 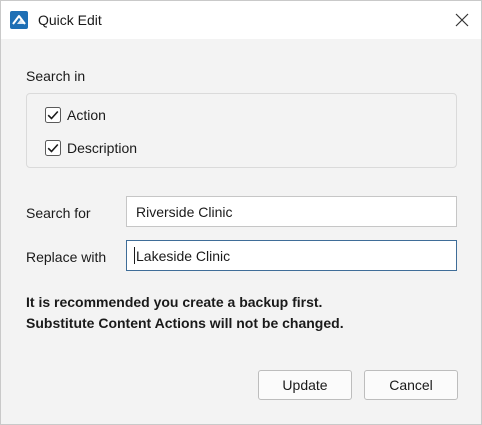 What do you see at coordinates (183, 255) in the screenshot?
I see `replace-with-value: Lakeside Clinic` at bounding box center [183, 255].